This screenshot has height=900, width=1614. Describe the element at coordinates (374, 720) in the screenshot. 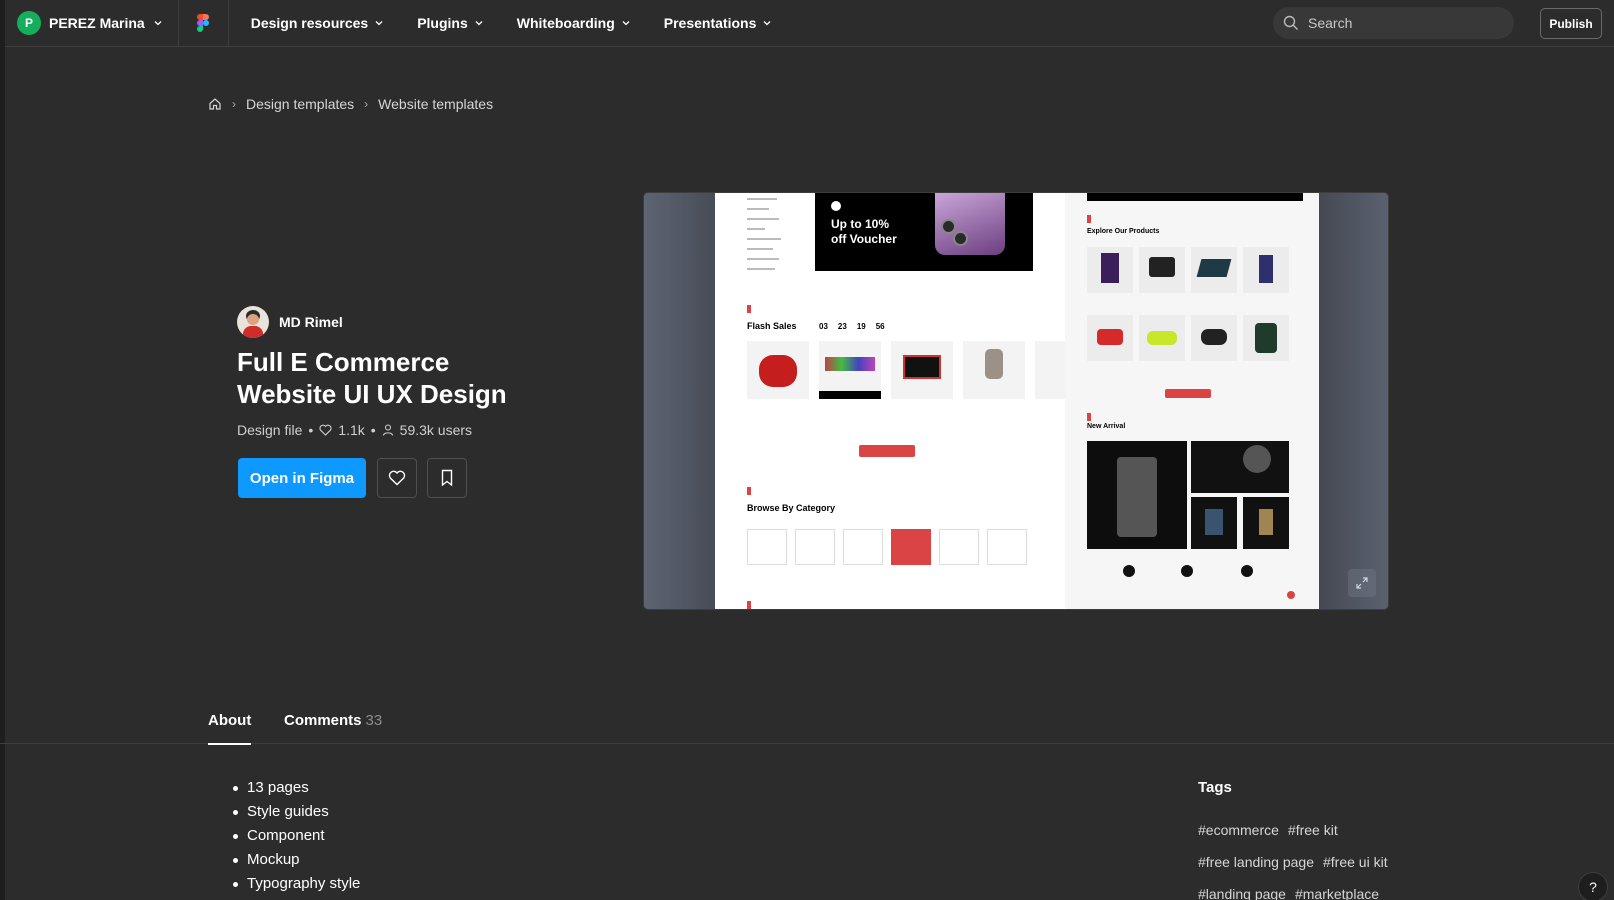

I see `comments-count: 33` at that location.